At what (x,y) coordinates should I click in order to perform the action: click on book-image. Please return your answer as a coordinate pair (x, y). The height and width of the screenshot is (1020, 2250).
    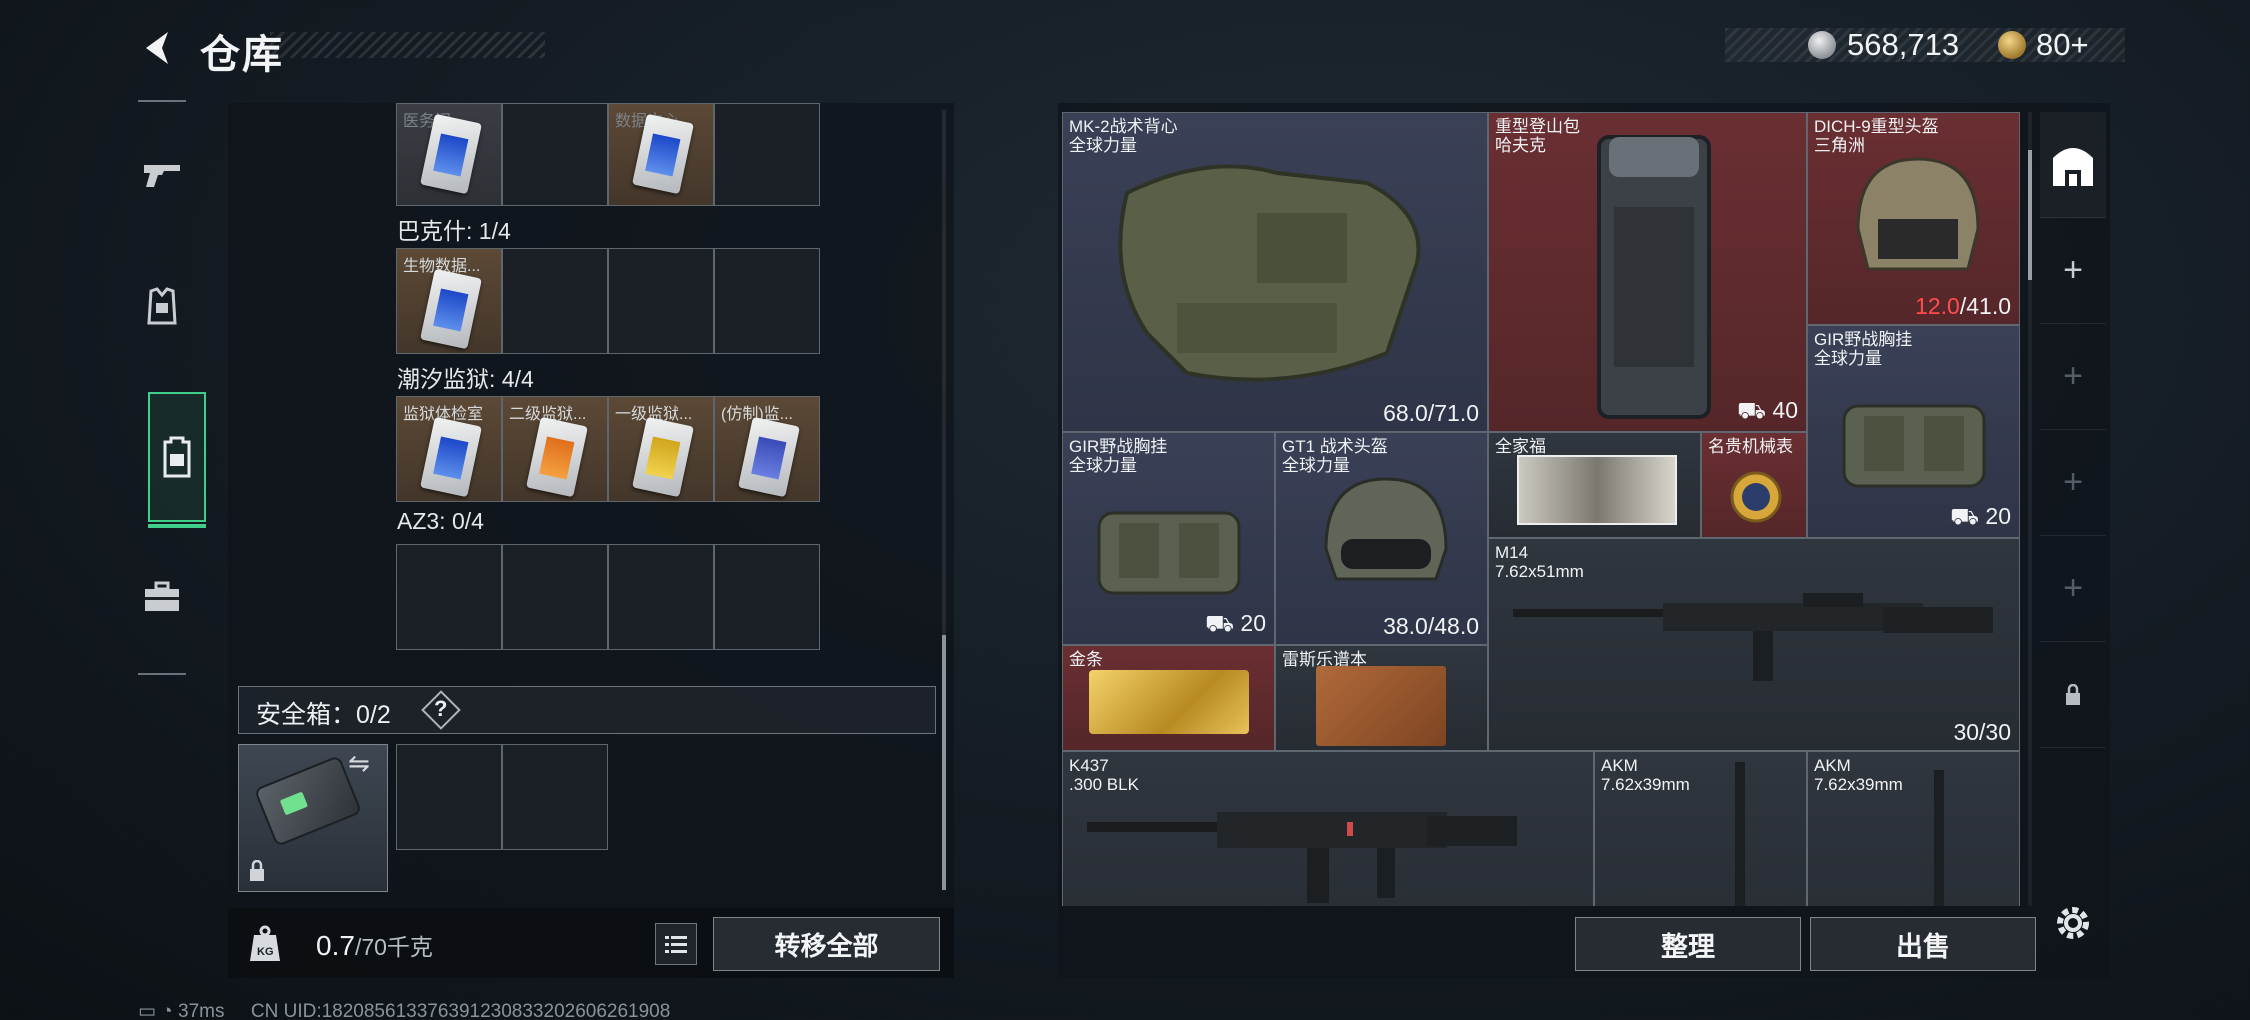
    Looking at the image, I should click on (1381, 706).